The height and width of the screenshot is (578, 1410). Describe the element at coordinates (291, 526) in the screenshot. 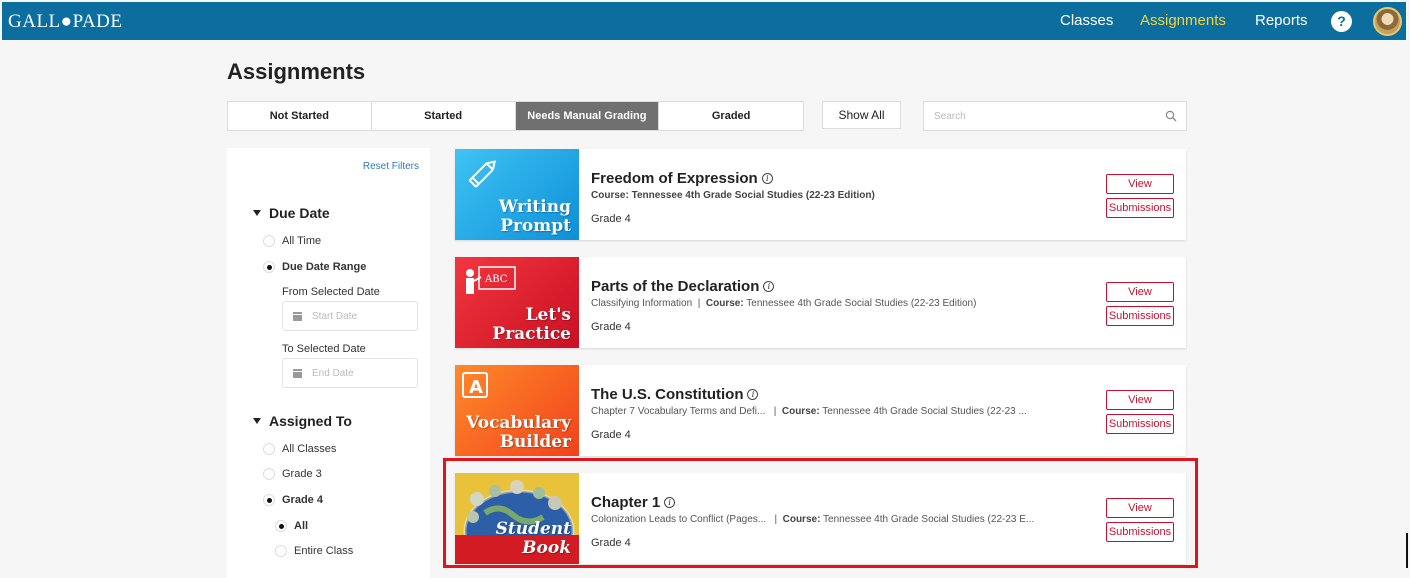

I see `option-all-students: All` at that location.